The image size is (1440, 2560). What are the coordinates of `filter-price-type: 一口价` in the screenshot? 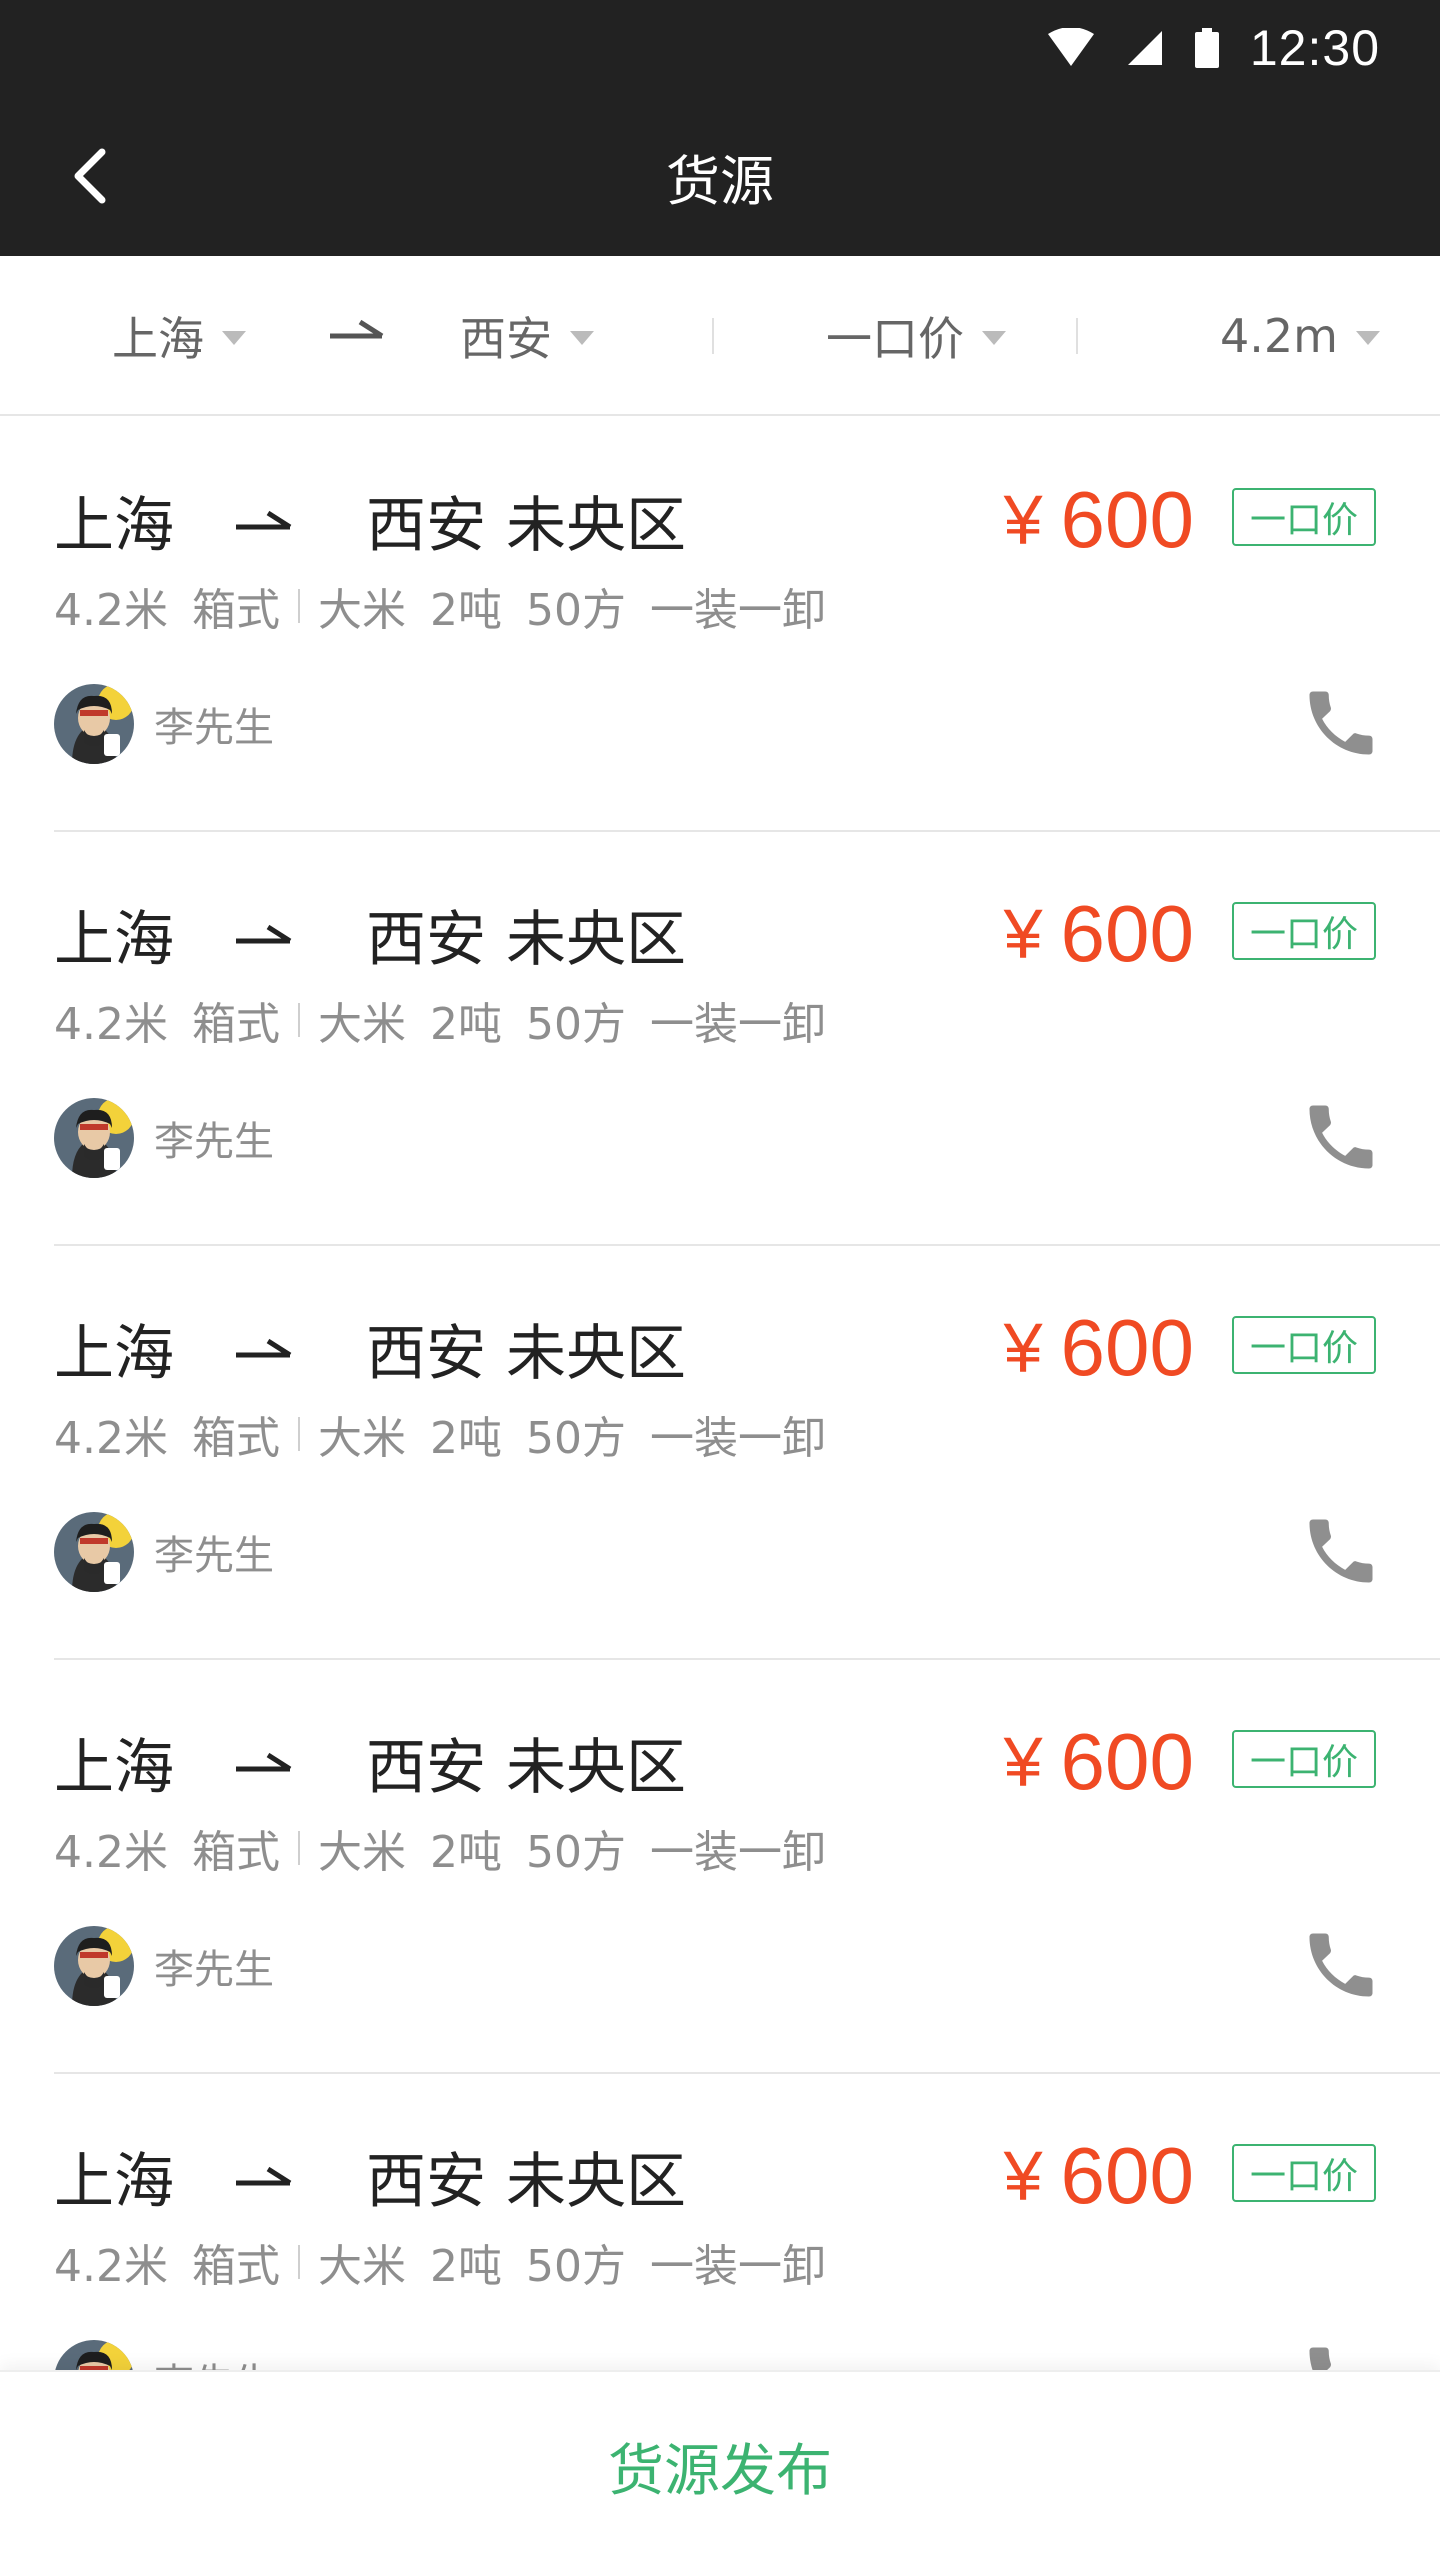 It's located at (916, 336).